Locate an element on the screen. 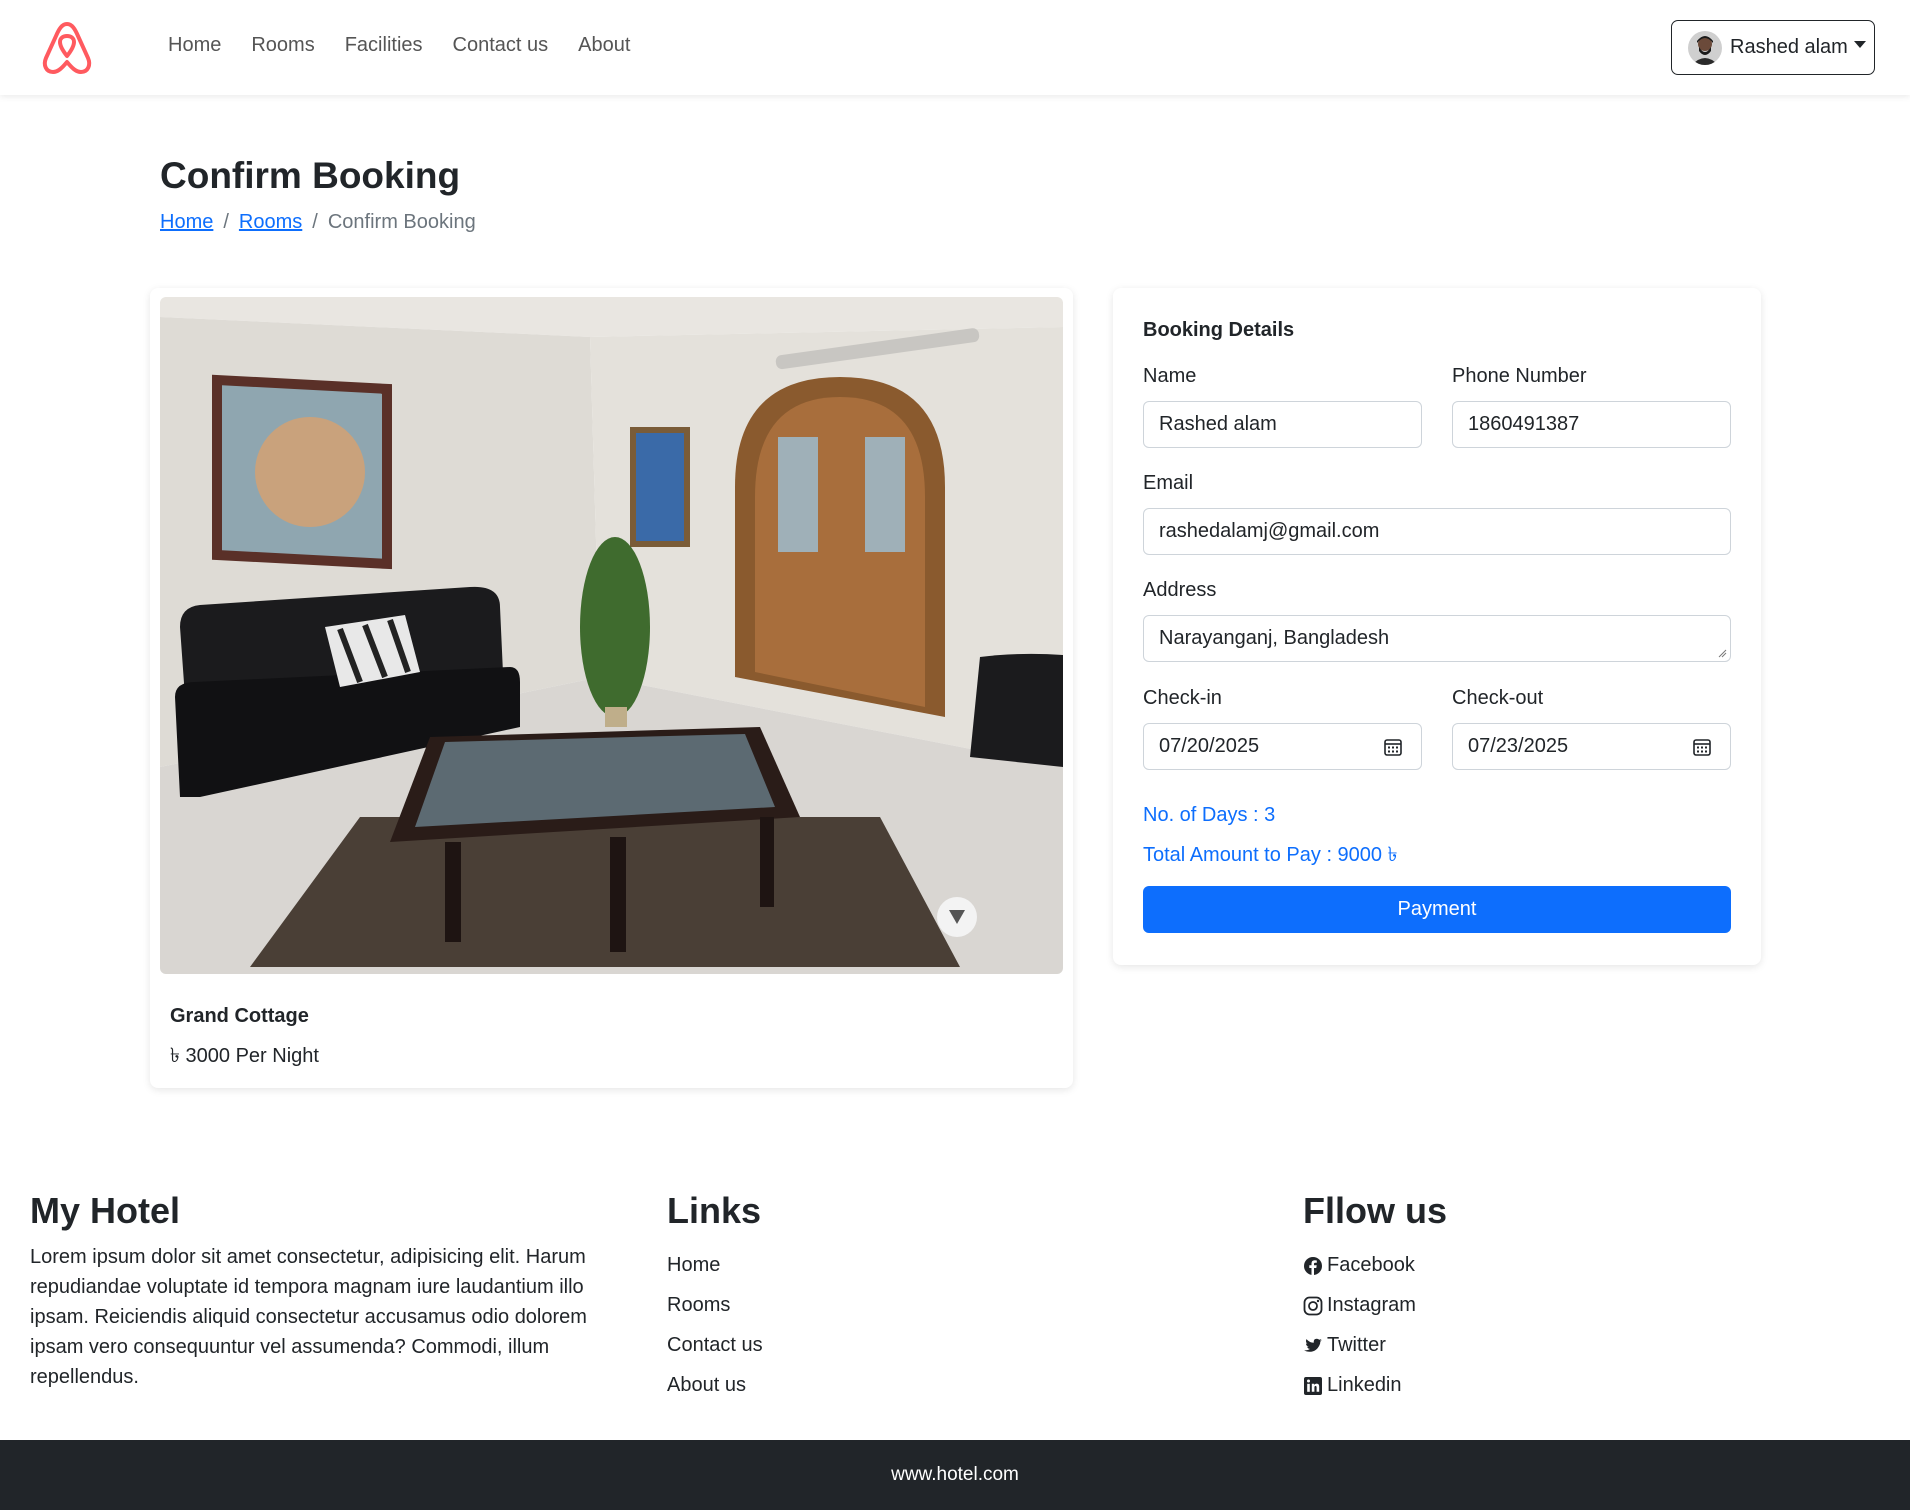  address-textarea: Narayanganj, Bangladesh is located at coordinates (1437, 638).